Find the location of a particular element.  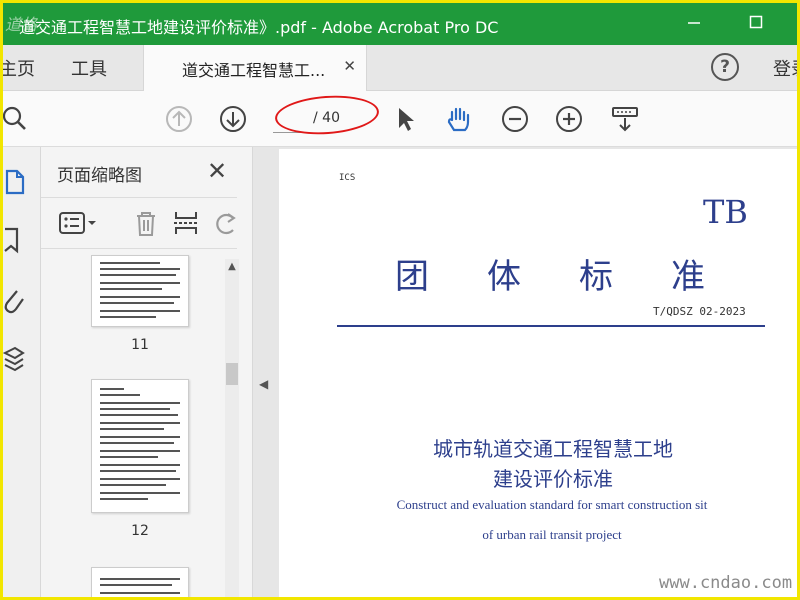

minimize-button is located at coordinates (694, 24).